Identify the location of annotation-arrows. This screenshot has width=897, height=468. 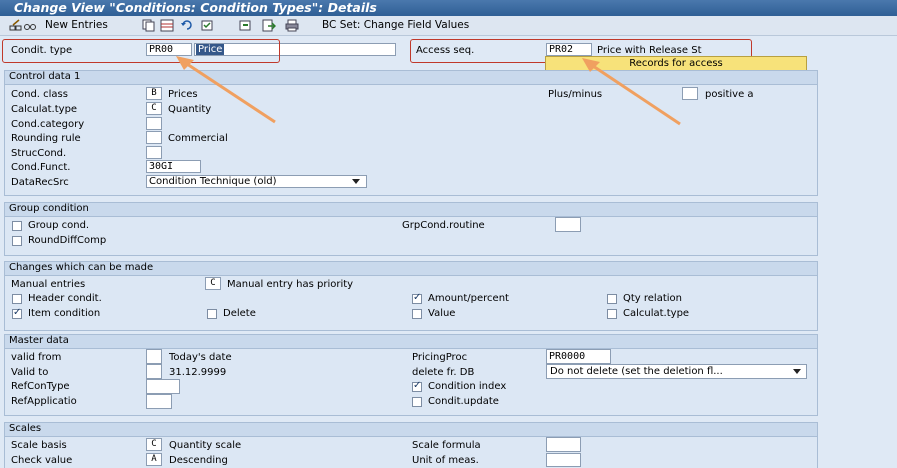
(428, 91).